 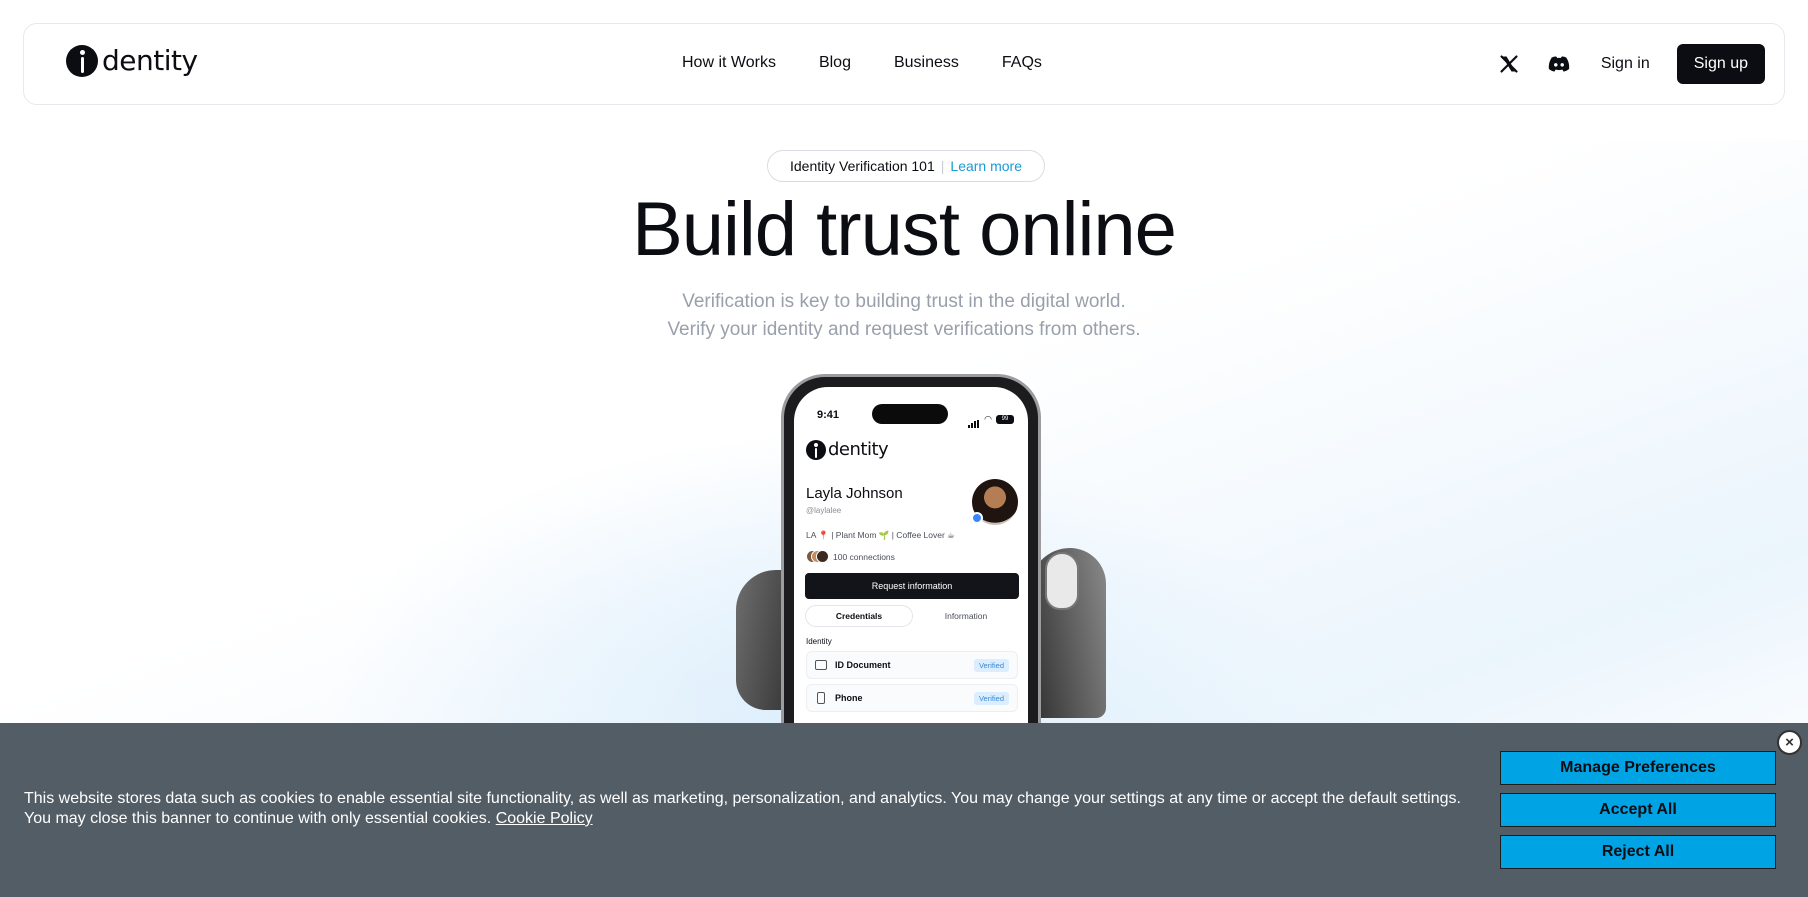 I want to click on connection-avatars, so click(x=817, y=556).